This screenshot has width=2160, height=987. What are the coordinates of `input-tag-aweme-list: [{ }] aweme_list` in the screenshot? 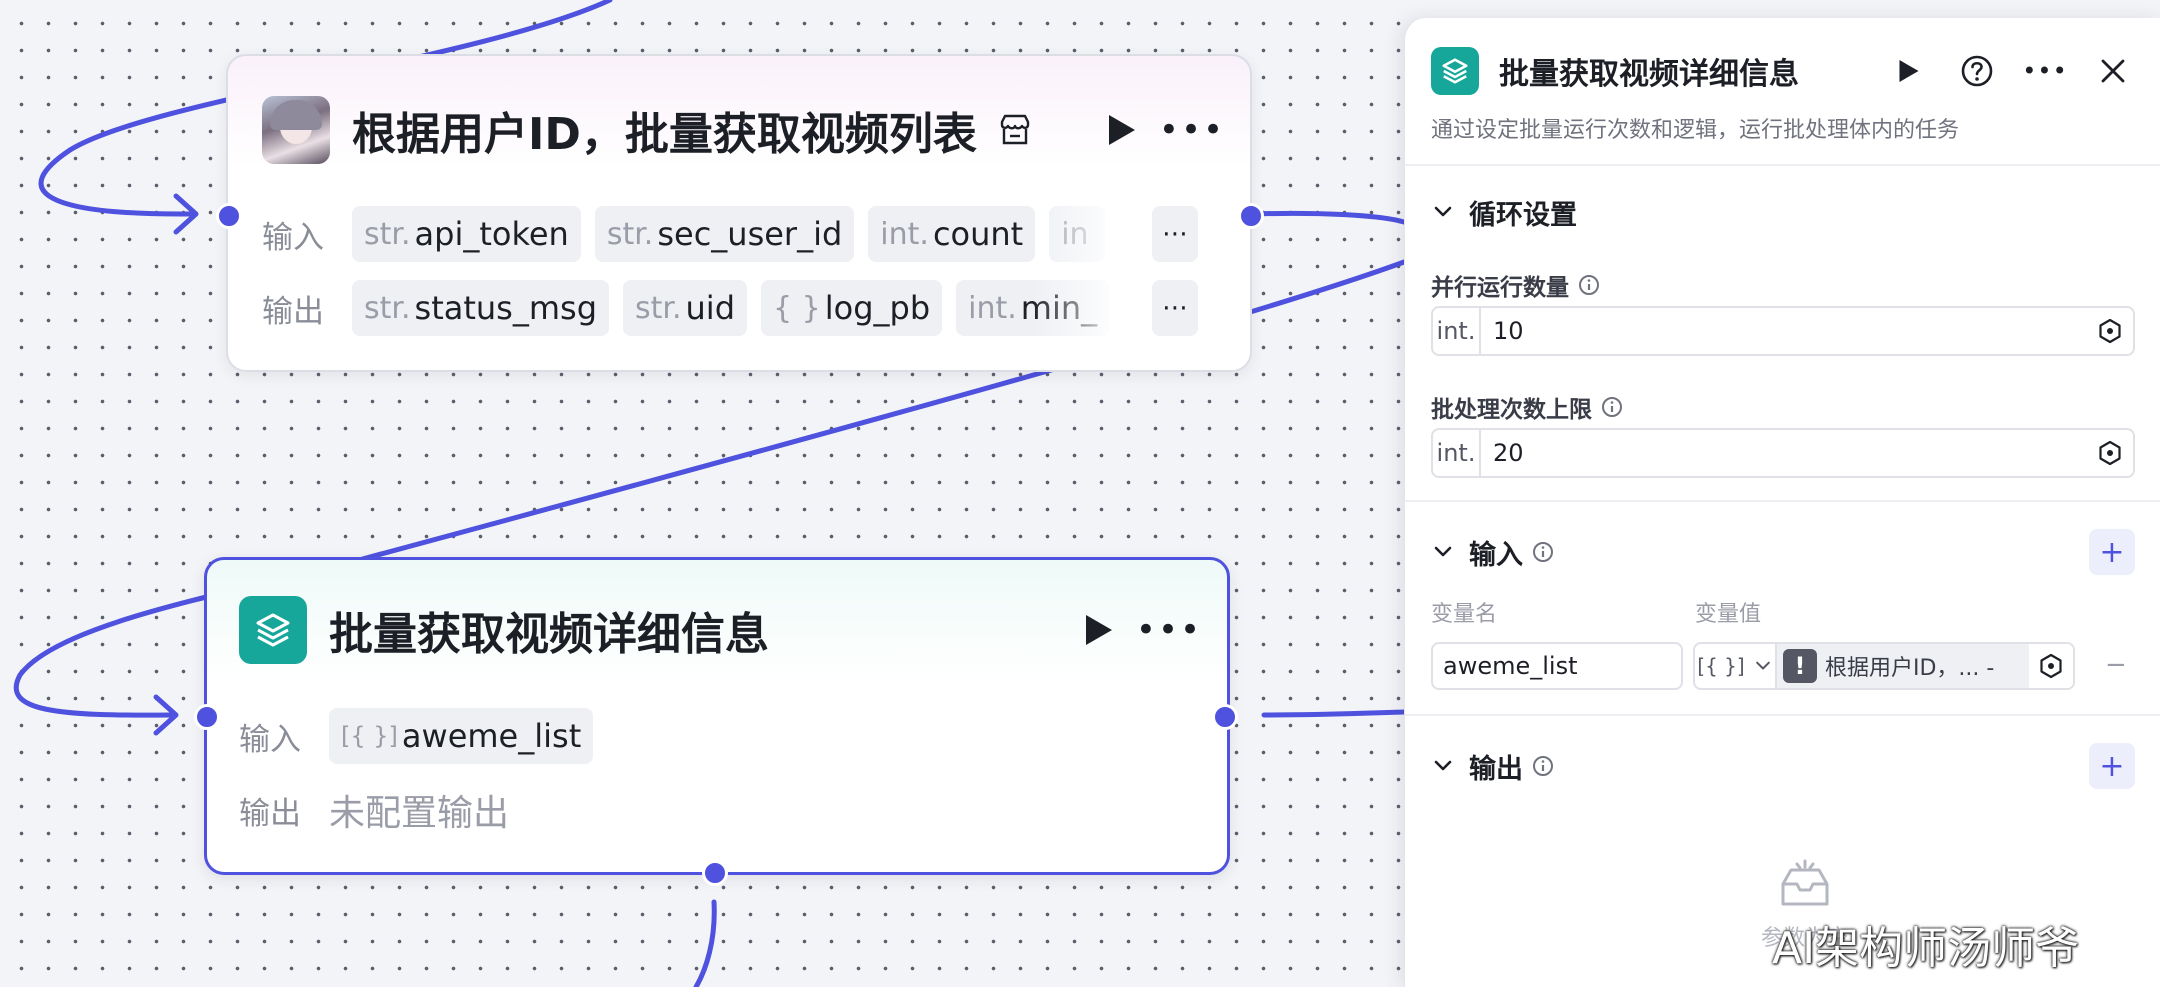 It's located at (461, 736).